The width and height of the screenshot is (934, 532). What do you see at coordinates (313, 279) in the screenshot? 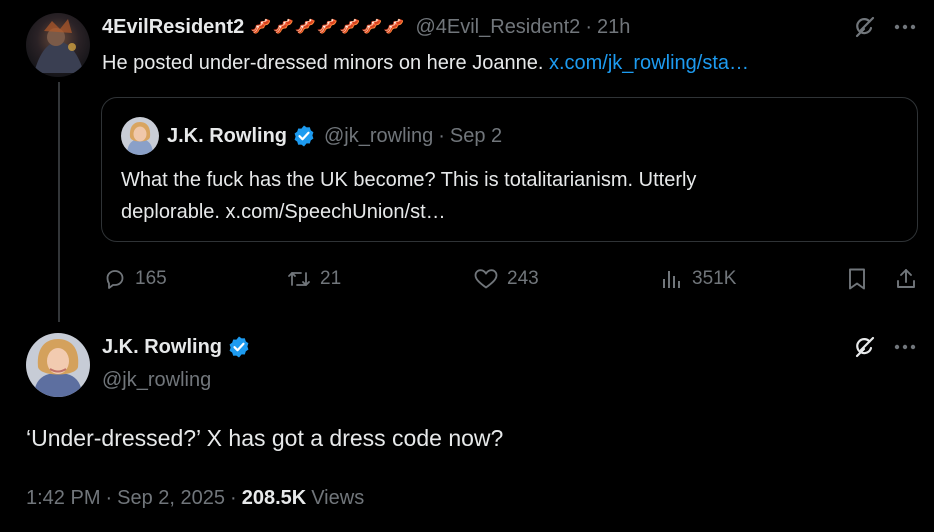
I see `repost-button: 21` at bounding box center [313, 279].